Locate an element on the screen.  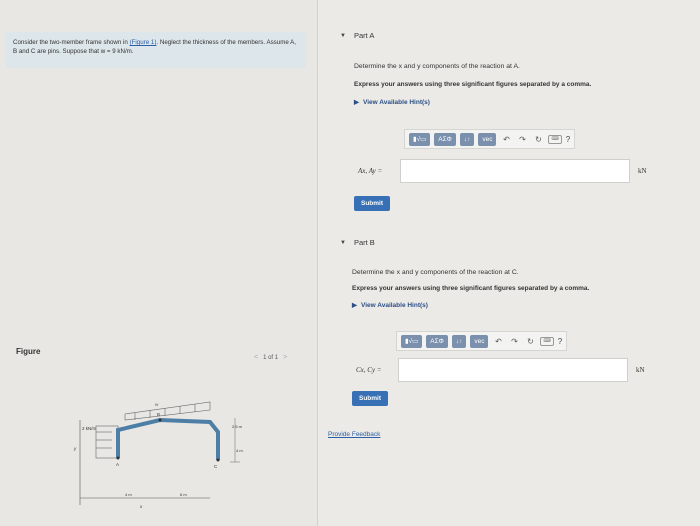
left-load-arrows is located at coordinates (107, 442).